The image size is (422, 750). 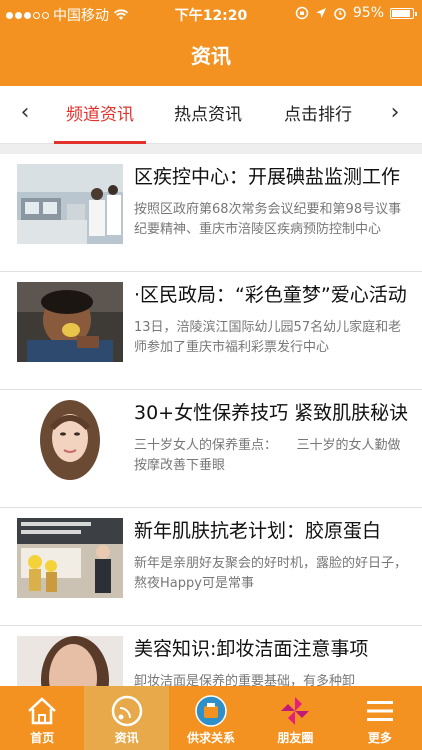 I want to click on news-title: 30+女性保养技巧 紧致肌肤秘诀, so click(x=271, y=413).